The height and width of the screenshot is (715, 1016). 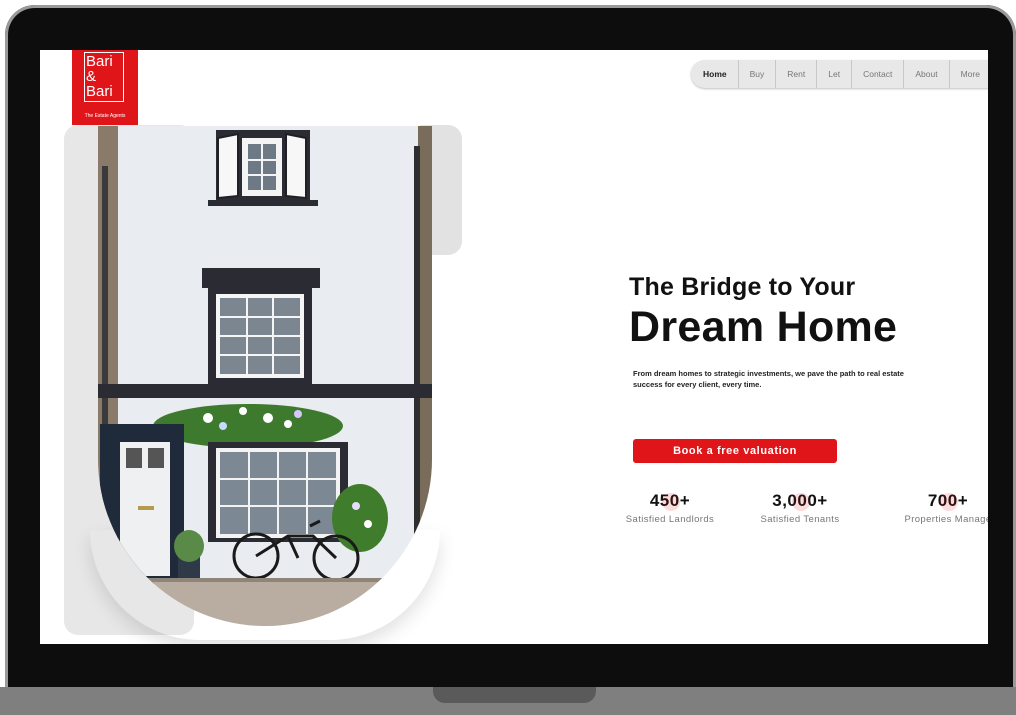 I want to click on logo-line-2: &, so click(x=91, y=76).